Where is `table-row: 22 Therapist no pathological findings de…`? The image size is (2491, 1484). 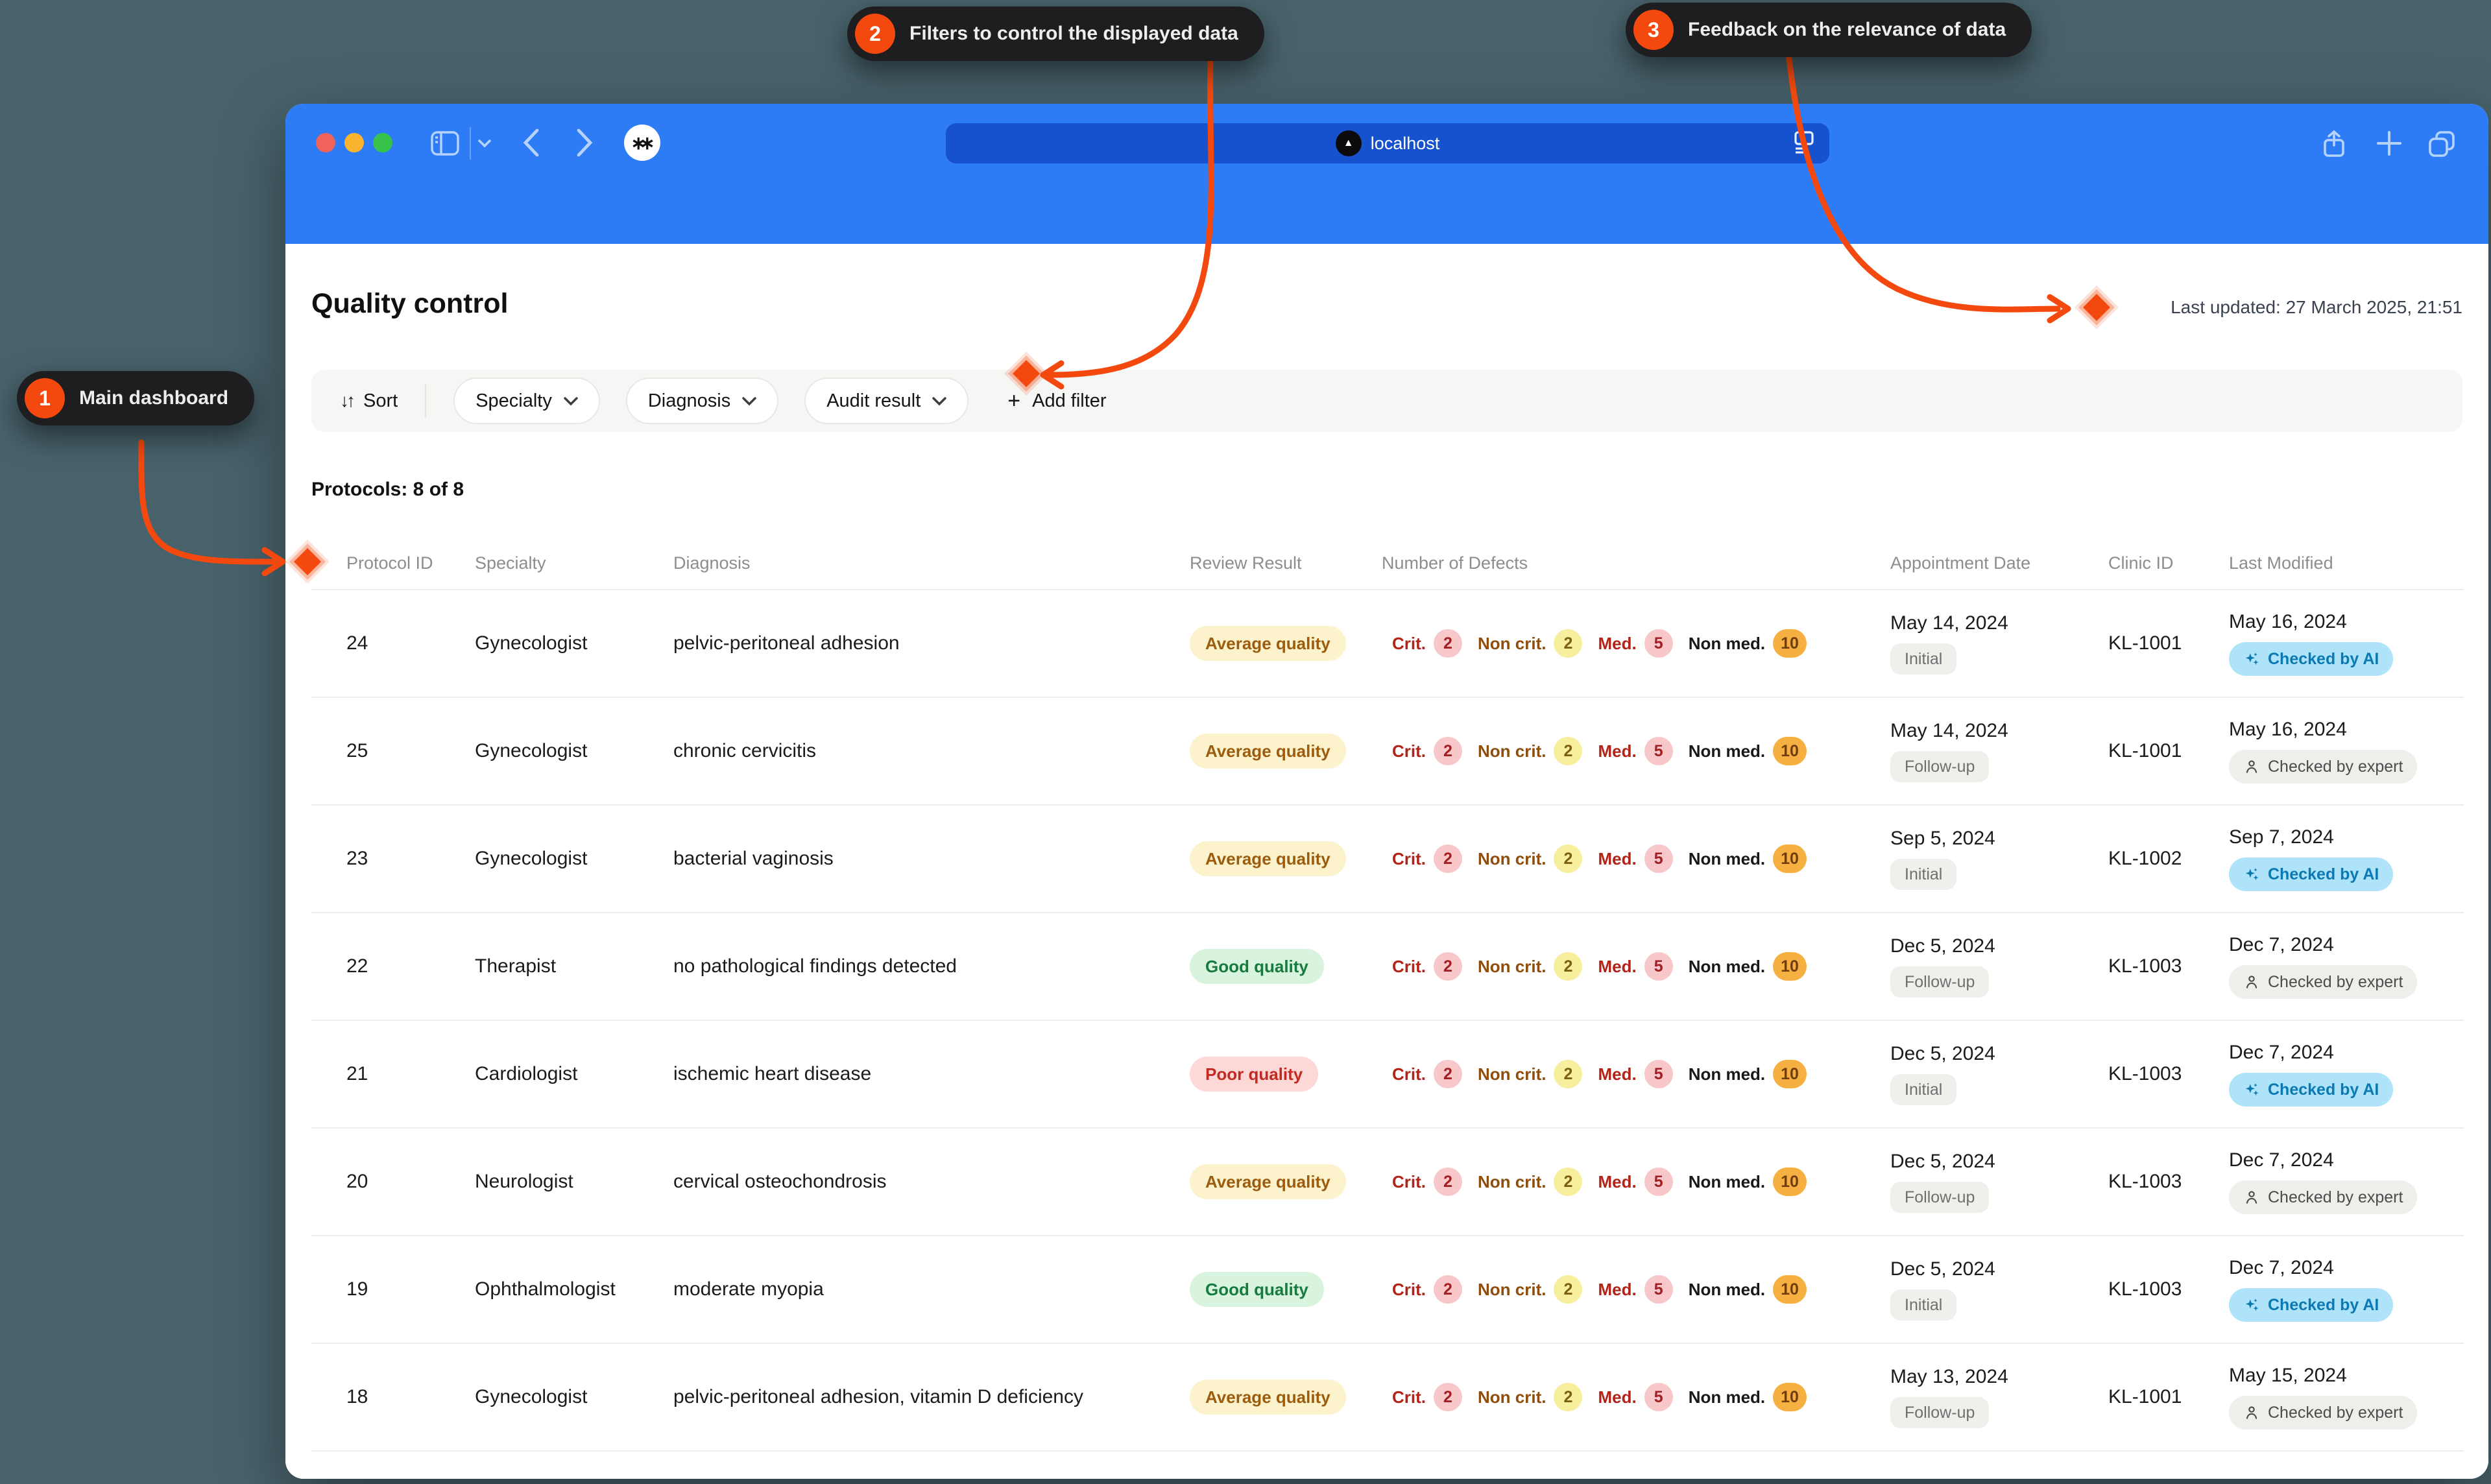
table-row: 22 Therapist no pathological findings de… is located at coordinates (1387, 966).